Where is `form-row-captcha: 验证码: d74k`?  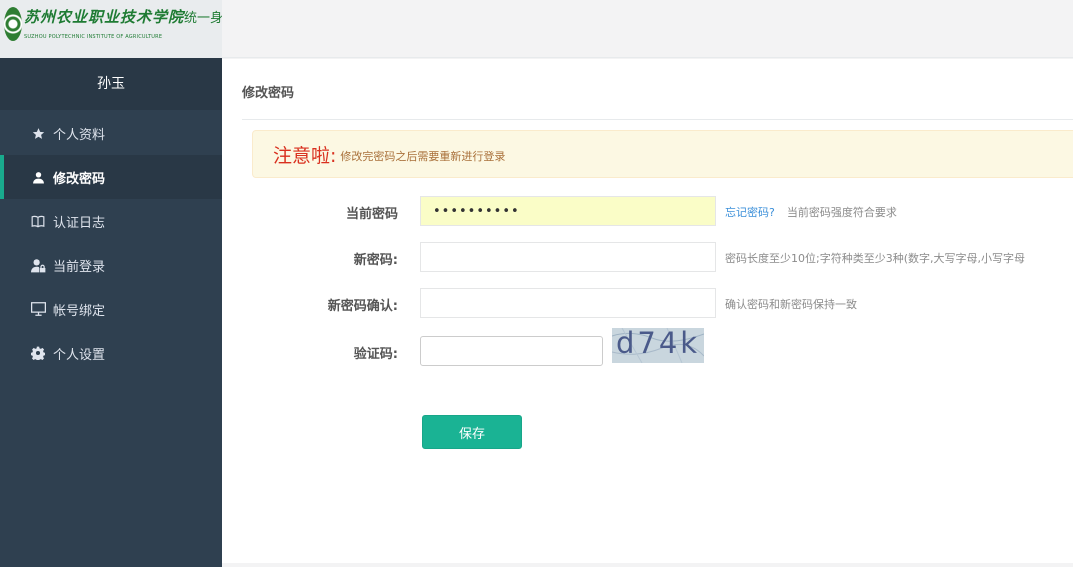 form-row-captcha: 验证码: d74k is located at coordinates (647, 347).